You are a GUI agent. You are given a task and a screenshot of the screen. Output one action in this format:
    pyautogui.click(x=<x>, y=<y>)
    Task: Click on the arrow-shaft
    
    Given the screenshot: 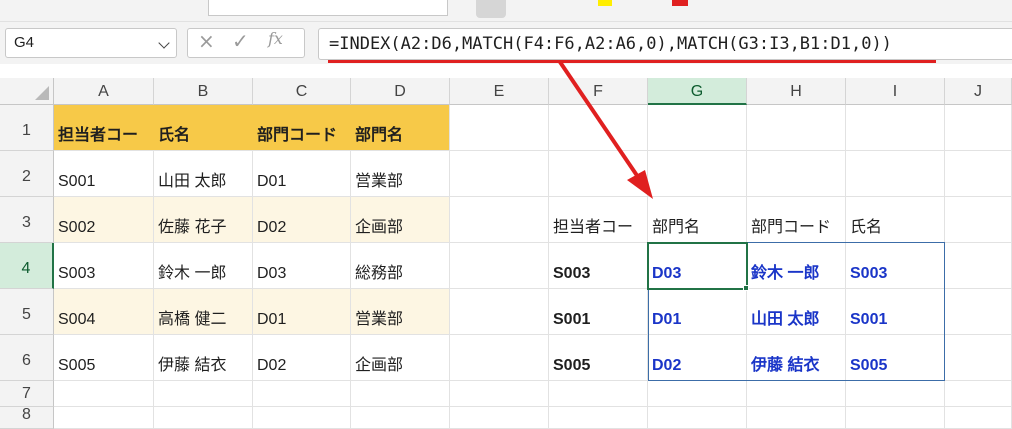 What is the action you would take?
    pyautogui.click(x=600, y=121)
    